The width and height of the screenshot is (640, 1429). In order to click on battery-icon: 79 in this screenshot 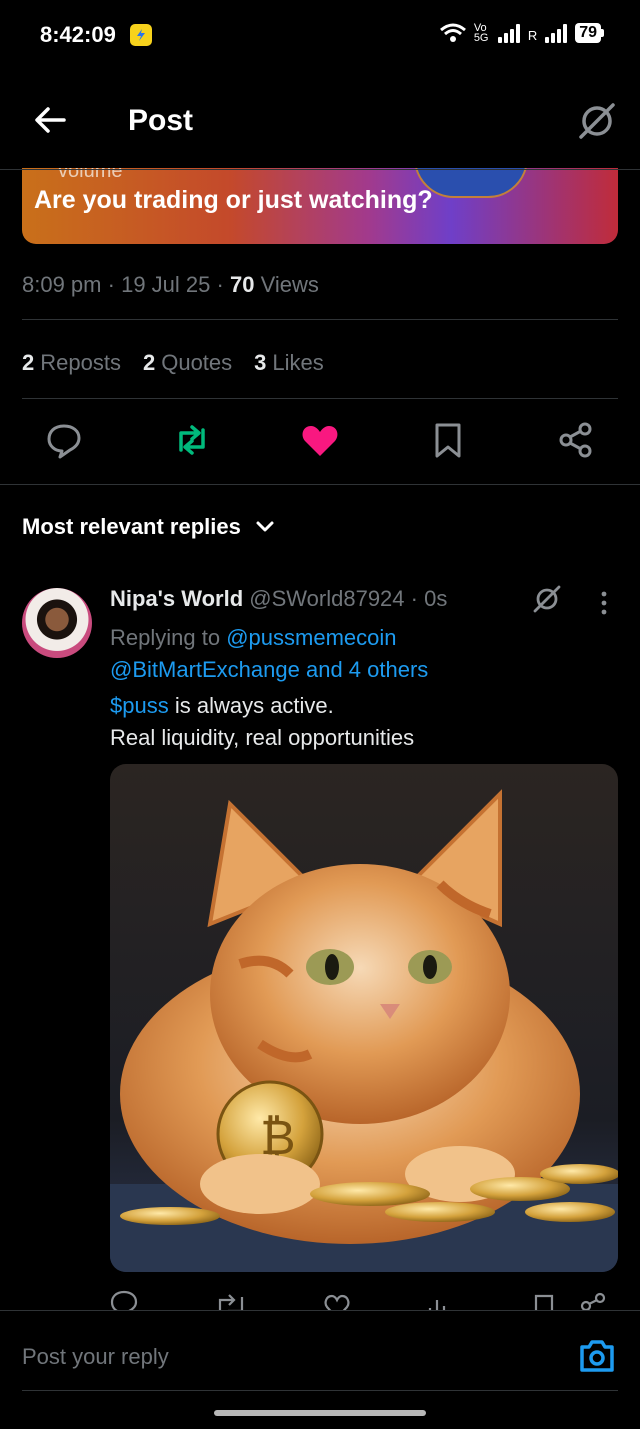, I will do `click(589, 32)`.